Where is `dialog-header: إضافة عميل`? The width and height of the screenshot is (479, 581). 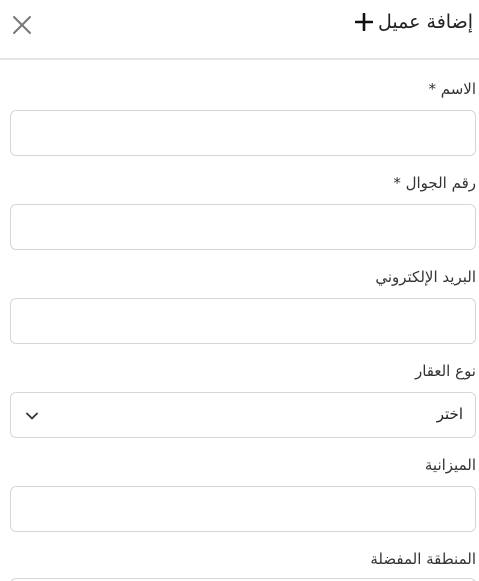 dialog-header: إضافة عميل is located at coordinates (239, 30).